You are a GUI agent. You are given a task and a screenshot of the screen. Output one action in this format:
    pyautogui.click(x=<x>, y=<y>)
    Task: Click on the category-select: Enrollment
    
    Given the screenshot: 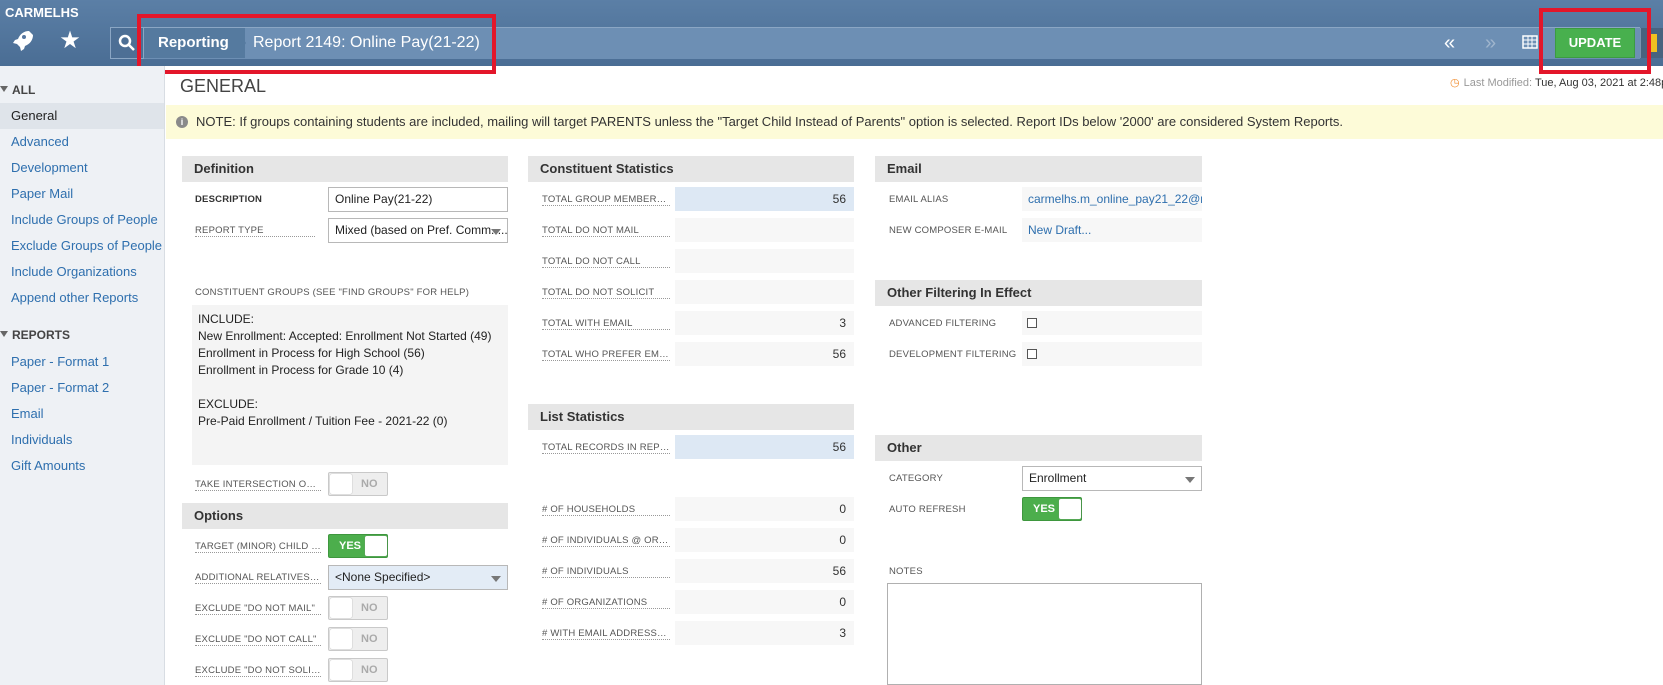 What is the action you would take?
    pyautogui.click(x=1112, y=478)
    